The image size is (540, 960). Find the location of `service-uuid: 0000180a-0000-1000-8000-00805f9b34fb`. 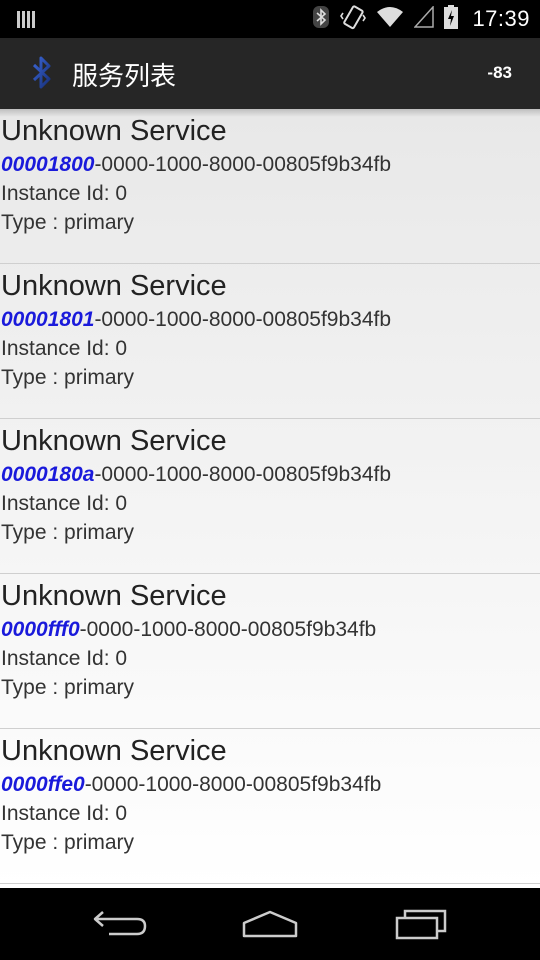

service-uuid: 0000180a-0000-1000-8000-00805f9b34fb is located at coordinates (196, 475).